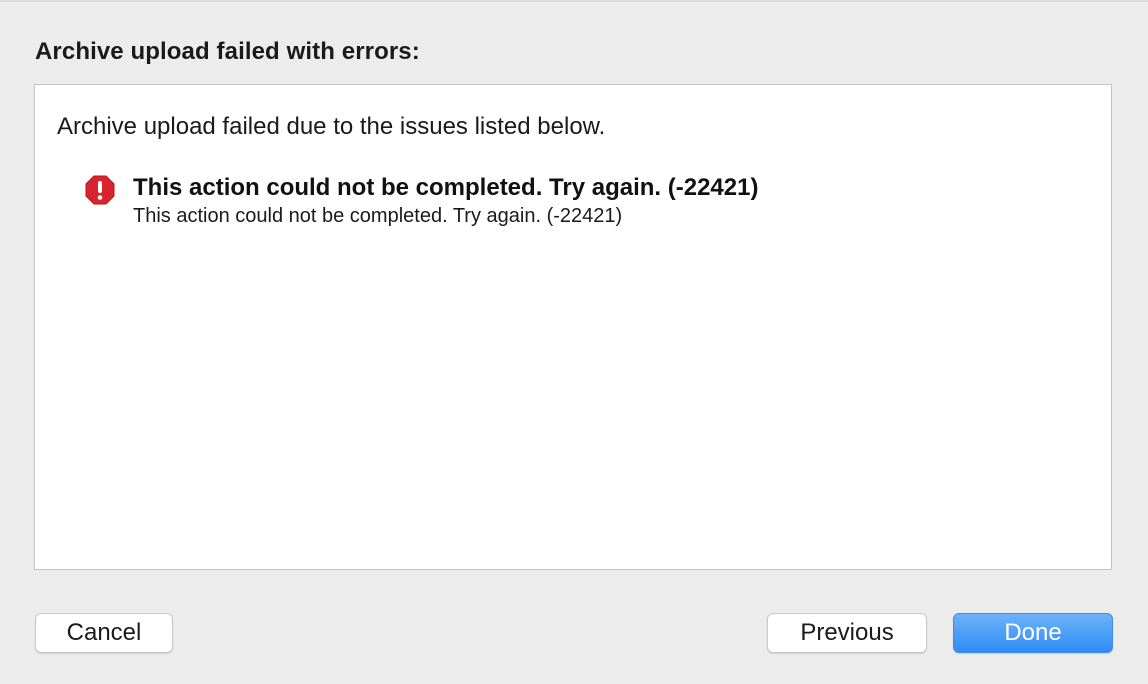  Describe the element at coordinates (574, 1) in the screenshot. I see `window-top-divider` at that location.